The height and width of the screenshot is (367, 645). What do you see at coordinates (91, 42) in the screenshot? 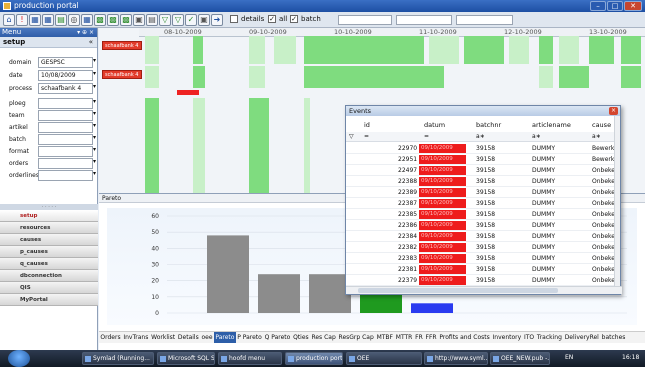
I see `collapse-icon: «` at bounding box center [91, 42].